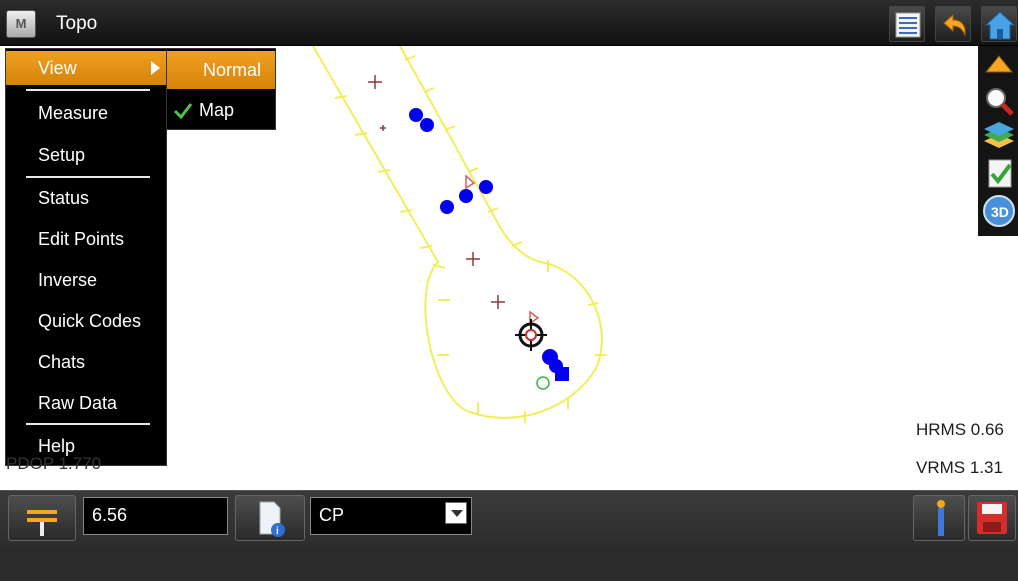 The width and height of the screenshot is (1018, 581). I want to click on menu-item-inverse: Inverse, so click(86, 280).